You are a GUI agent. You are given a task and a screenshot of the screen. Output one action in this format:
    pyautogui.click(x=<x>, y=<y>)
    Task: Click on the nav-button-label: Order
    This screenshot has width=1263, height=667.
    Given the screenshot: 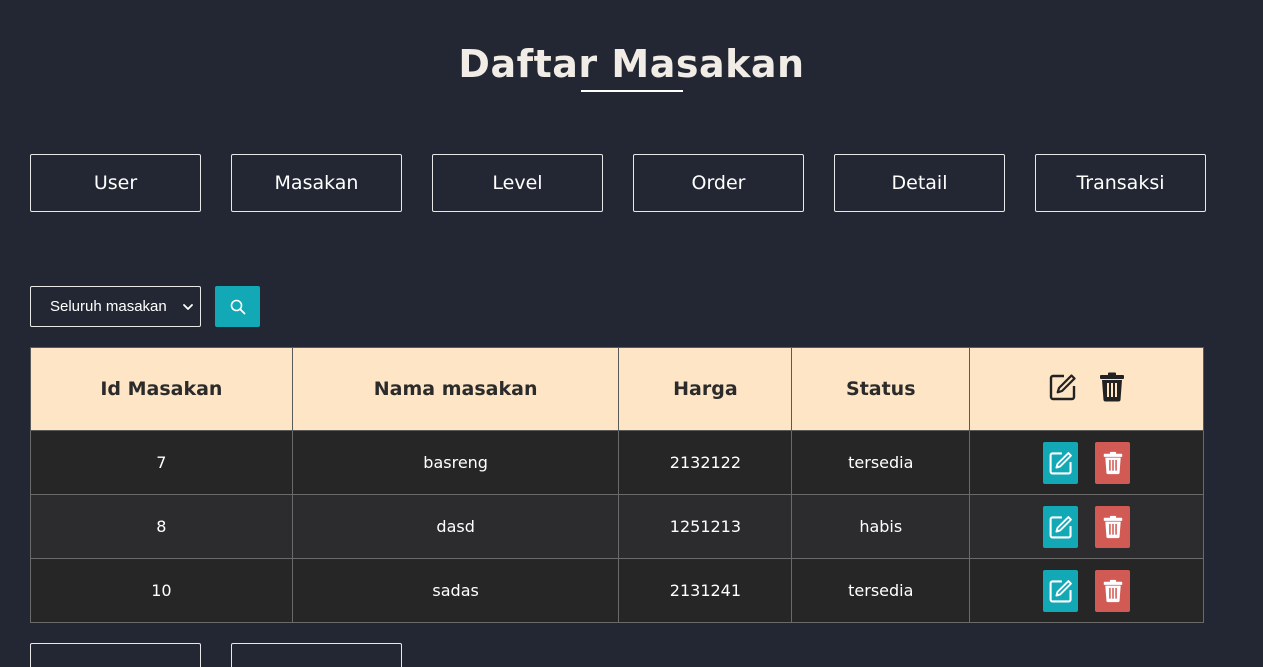 What is the action you would take?
    pyautogui.click(x=718, y=183)
    